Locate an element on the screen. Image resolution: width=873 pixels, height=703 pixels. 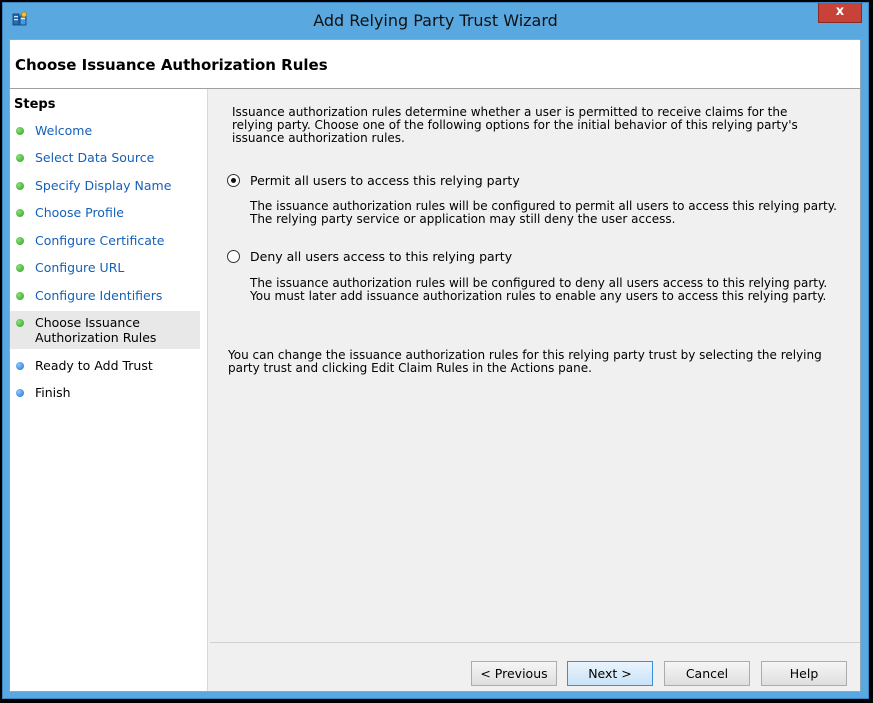
step-configure-url: Configure URL is located at coordinates (108, 267).